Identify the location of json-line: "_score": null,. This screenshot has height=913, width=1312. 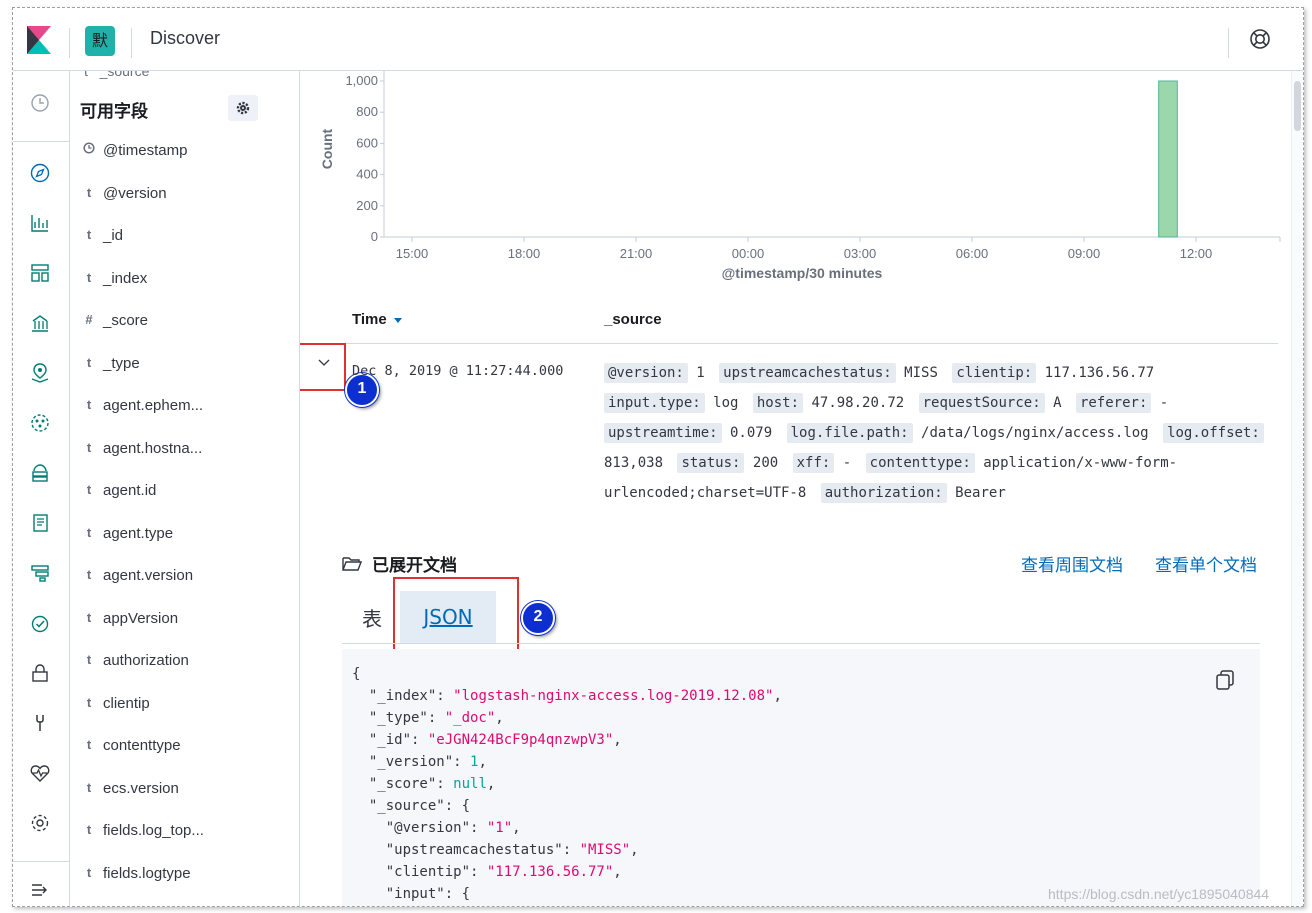
(567, 784).